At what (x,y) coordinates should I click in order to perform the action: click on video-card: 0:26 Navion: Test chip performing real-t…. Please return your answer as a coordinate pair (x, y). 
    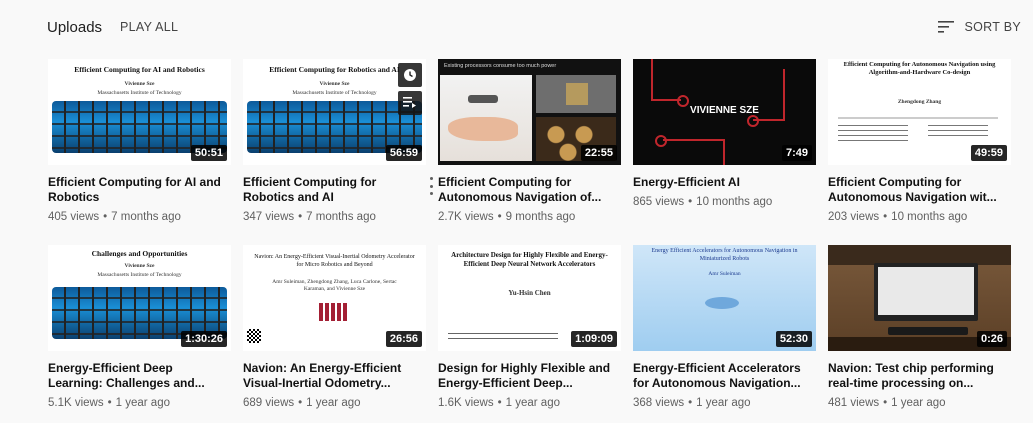
    Looking at the image, I should click on (919, 327).